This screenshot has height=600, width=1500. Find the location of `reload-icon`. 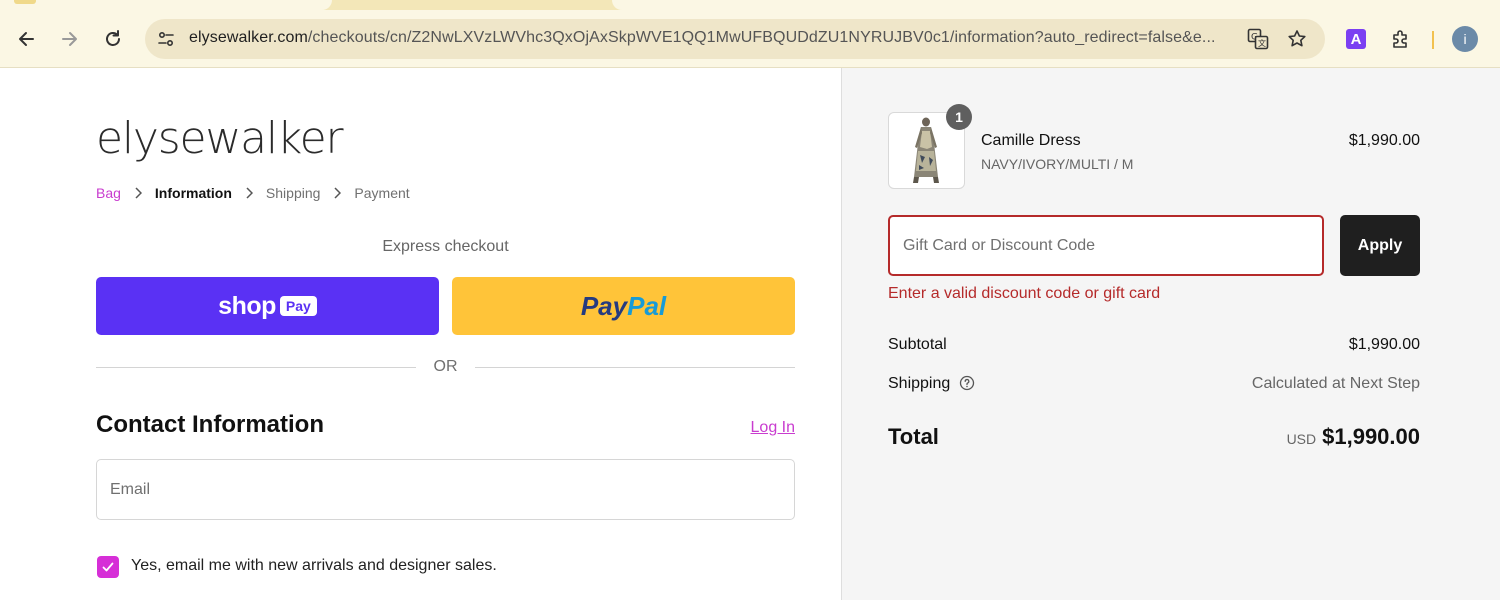

reload-icon is located at coordinates (113, 38).